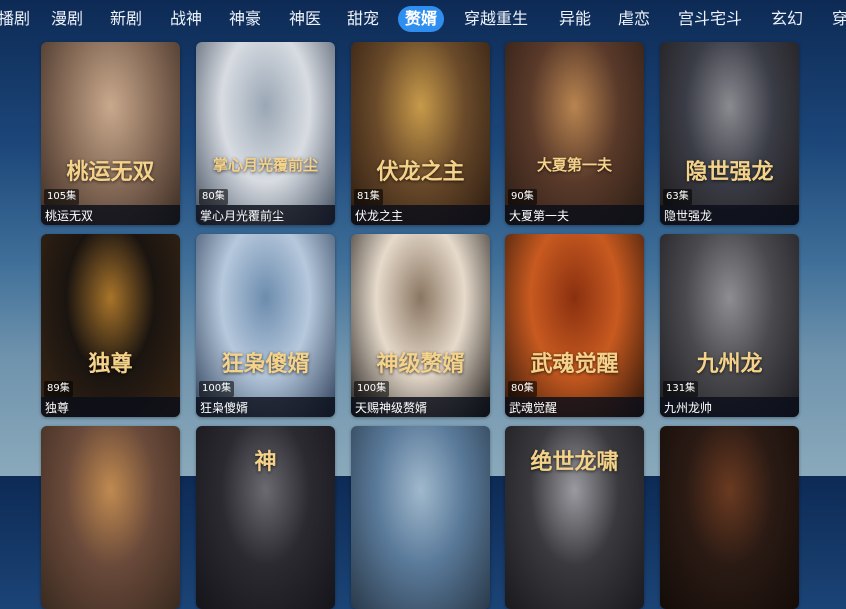 The width and height of the screenshot is (846, 609). Describe the element at coordinates (574, 407) in the screenshot. I see `card-title-bar: 武魂觉醒` at that location.